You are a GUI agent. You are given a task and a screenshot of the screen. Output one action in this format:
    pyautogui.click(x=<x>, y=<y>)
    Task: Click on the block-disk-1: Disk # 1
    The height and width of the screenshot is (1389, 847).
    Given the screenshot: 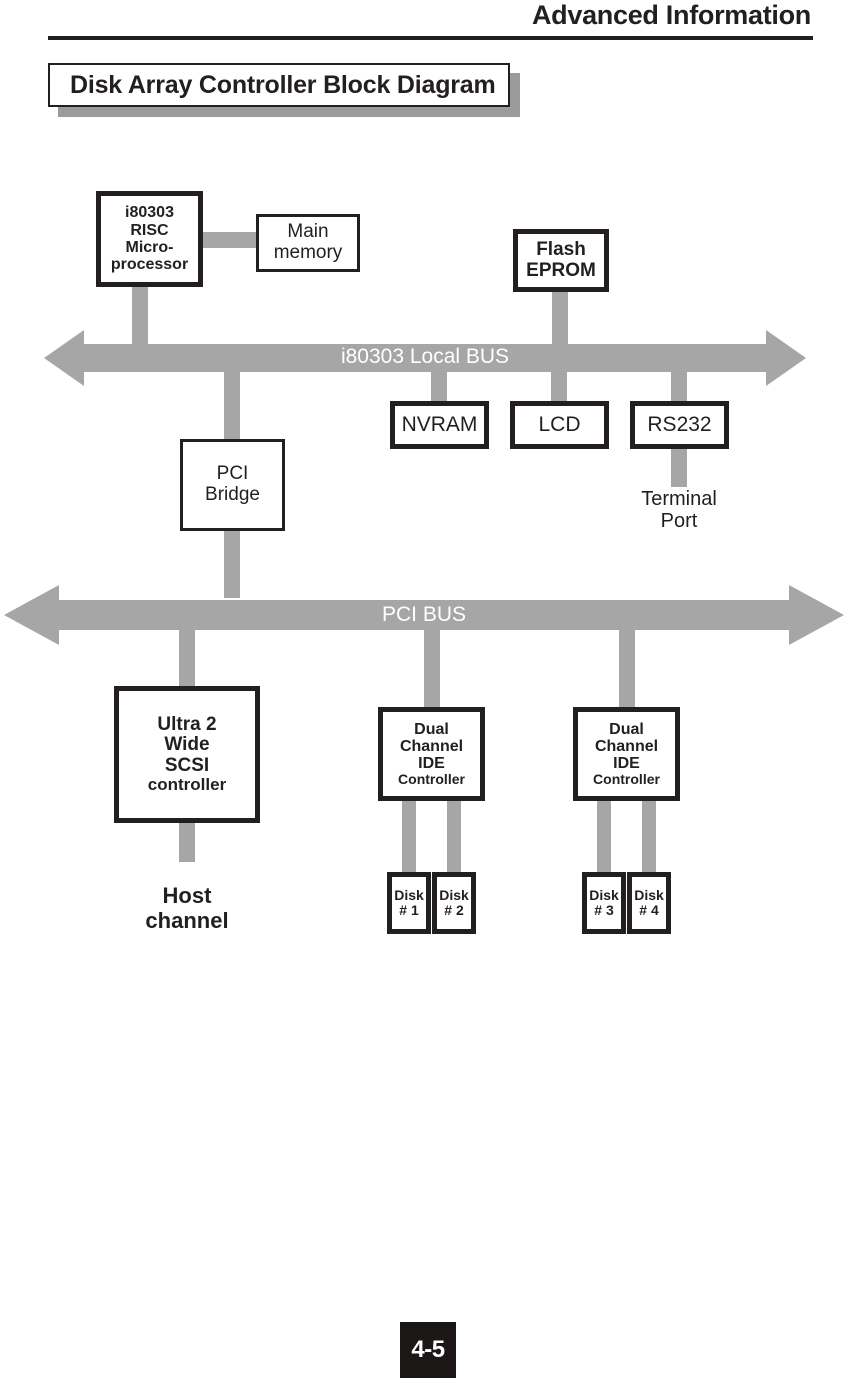 What is the action you would take?
    pyautogui.click(x=409, y=903)
    